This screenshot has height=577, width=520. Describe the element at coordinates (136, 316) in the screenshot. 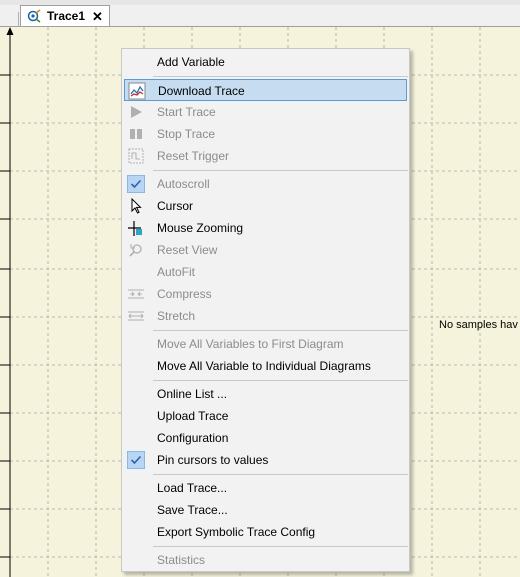

I see `stretch-icon` at that location.